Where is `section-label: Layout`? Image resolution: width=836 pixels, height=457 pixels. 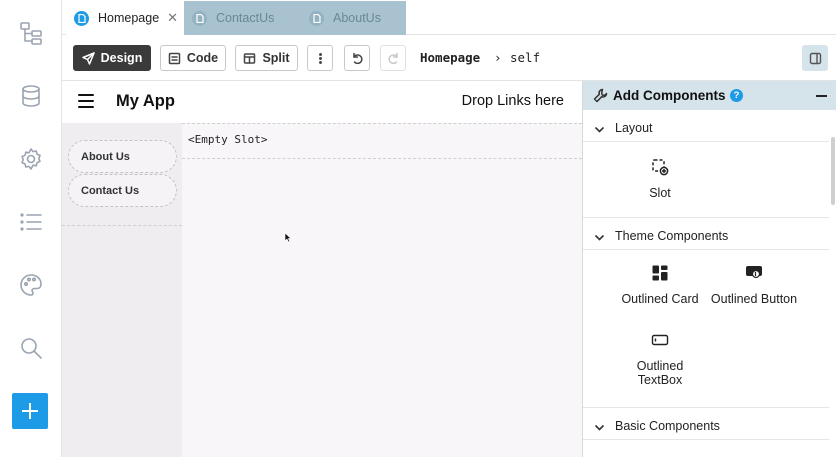
section-label: Layout is located at coordinates (634, 128).